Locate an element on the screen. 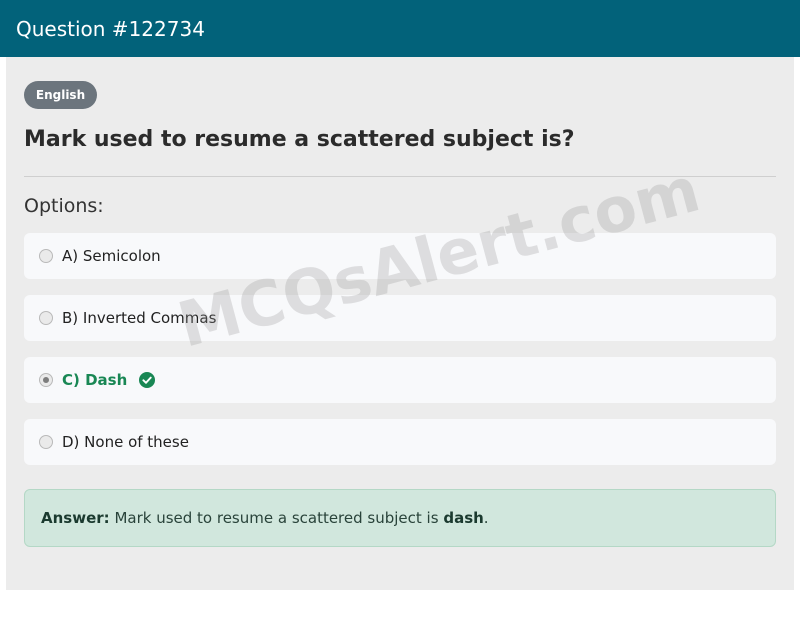 This screenshot has width=800, height=620. check-circle-icon is located at coordinates (147, 380).